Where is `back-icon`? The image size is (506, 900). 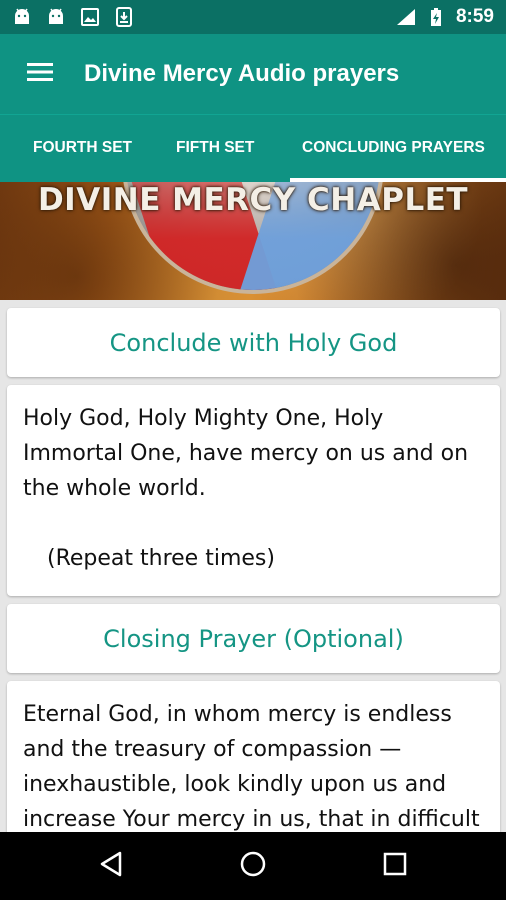
back-icon is located at coordinates (111, 866).